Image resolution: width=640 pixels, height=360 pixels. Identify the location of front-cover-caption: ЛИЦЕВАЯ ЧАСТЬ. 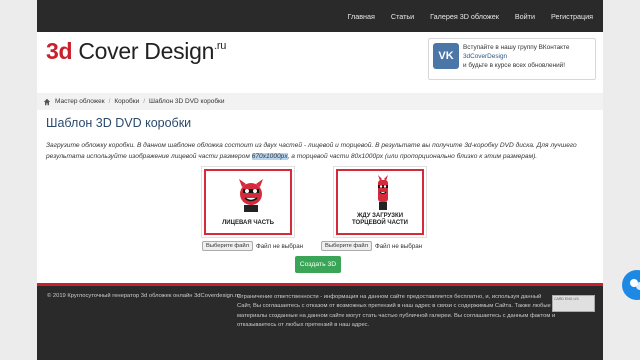
(248, 223).